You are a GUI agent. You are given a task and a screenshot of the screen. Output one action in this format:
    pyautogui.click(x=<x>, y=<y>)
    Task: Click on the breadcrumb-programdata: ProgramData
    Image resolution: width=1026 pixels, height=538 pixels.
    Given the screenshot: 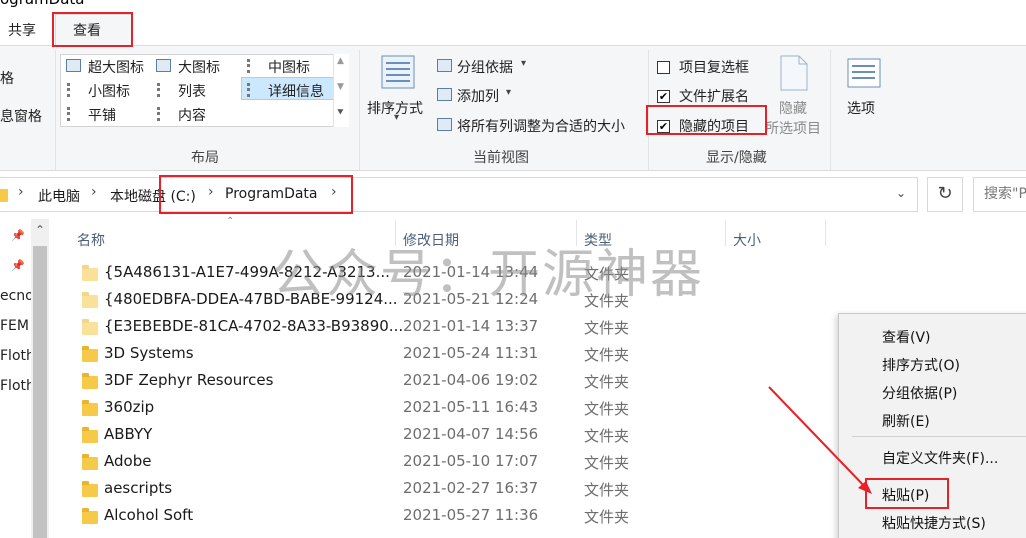 What is the action you would take?
    pyautogui.click(x=271, y=194)
    